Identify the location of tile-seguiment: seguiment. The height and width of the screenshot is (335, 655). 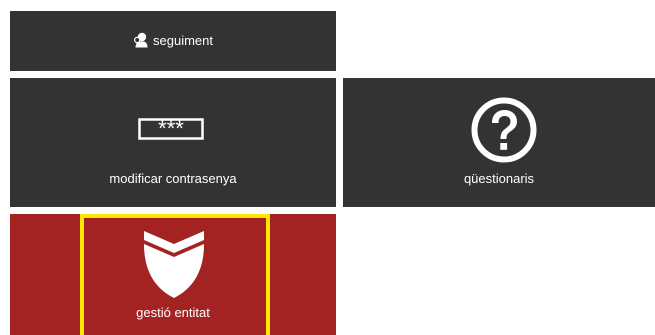
(173, 41).